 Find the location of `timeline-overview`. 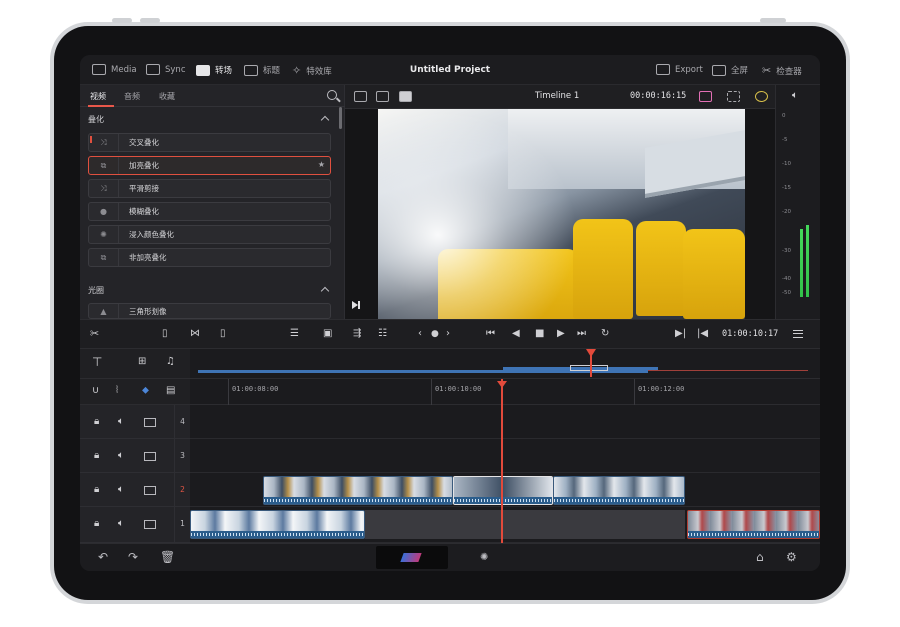

timeline-overview is located at coordinates (505, 364).